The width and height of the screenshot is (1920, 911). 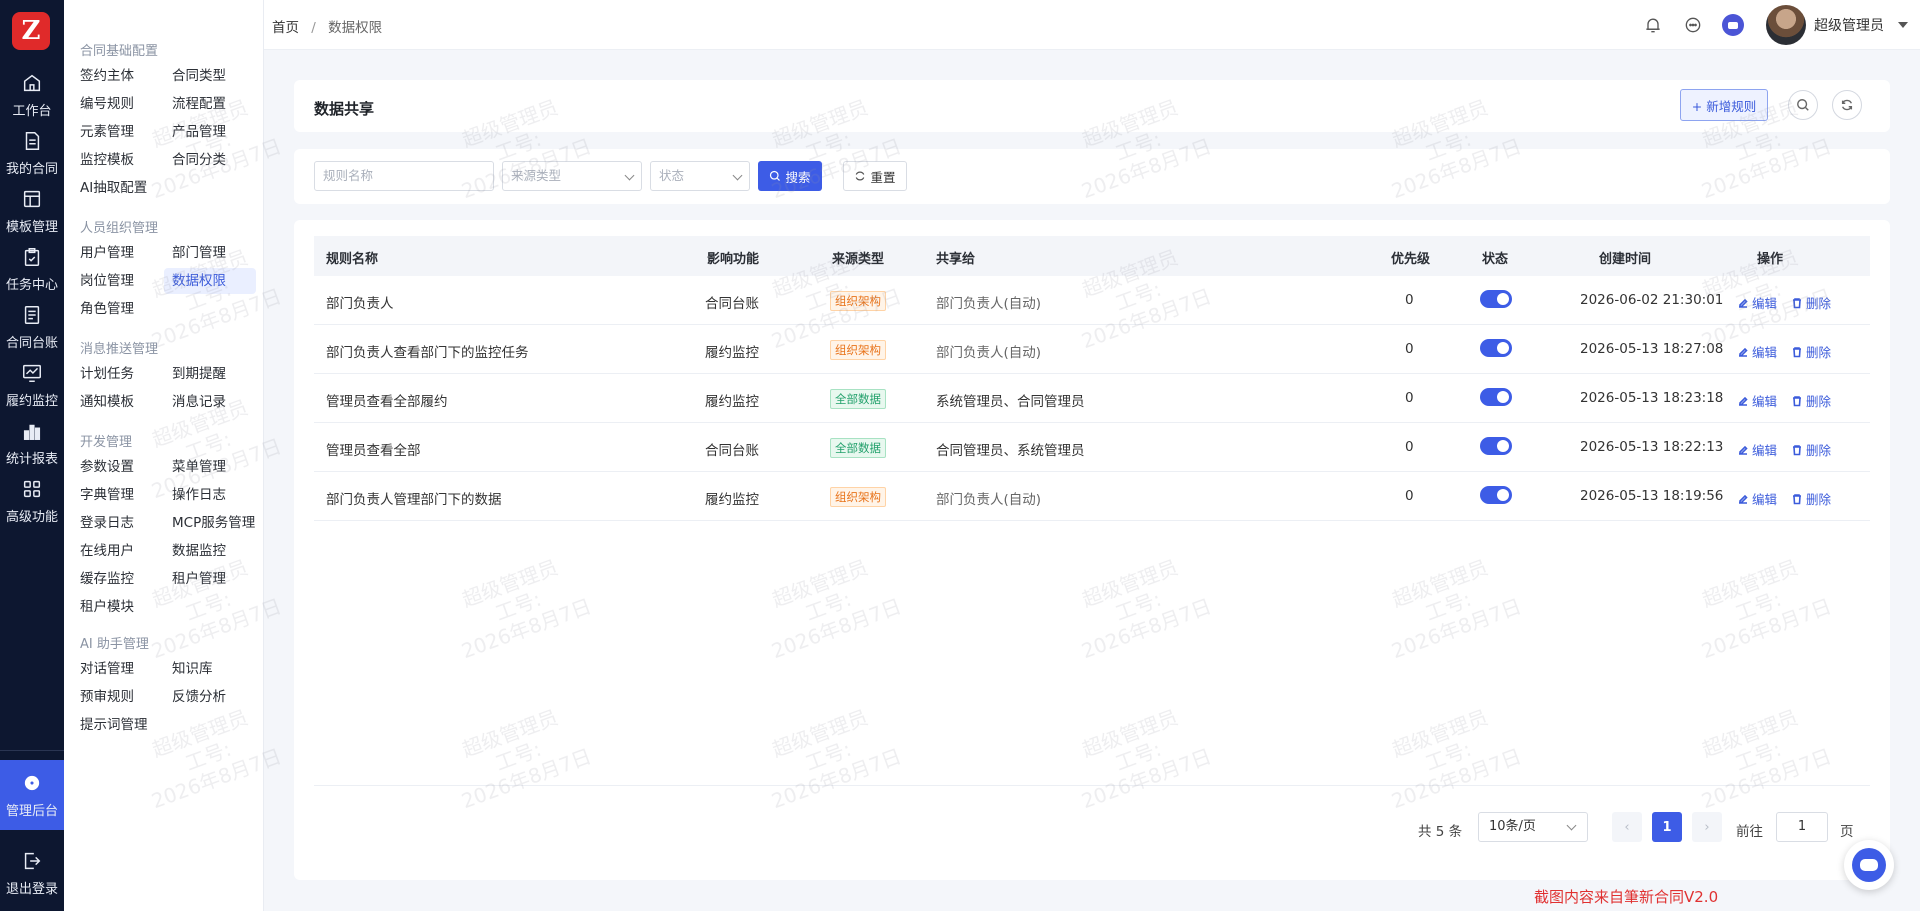 What do you see at coordinates (32, 501) in the screenshot?
I see `rail-item-advanced: 高级功能` at bounding box center [32, 501].